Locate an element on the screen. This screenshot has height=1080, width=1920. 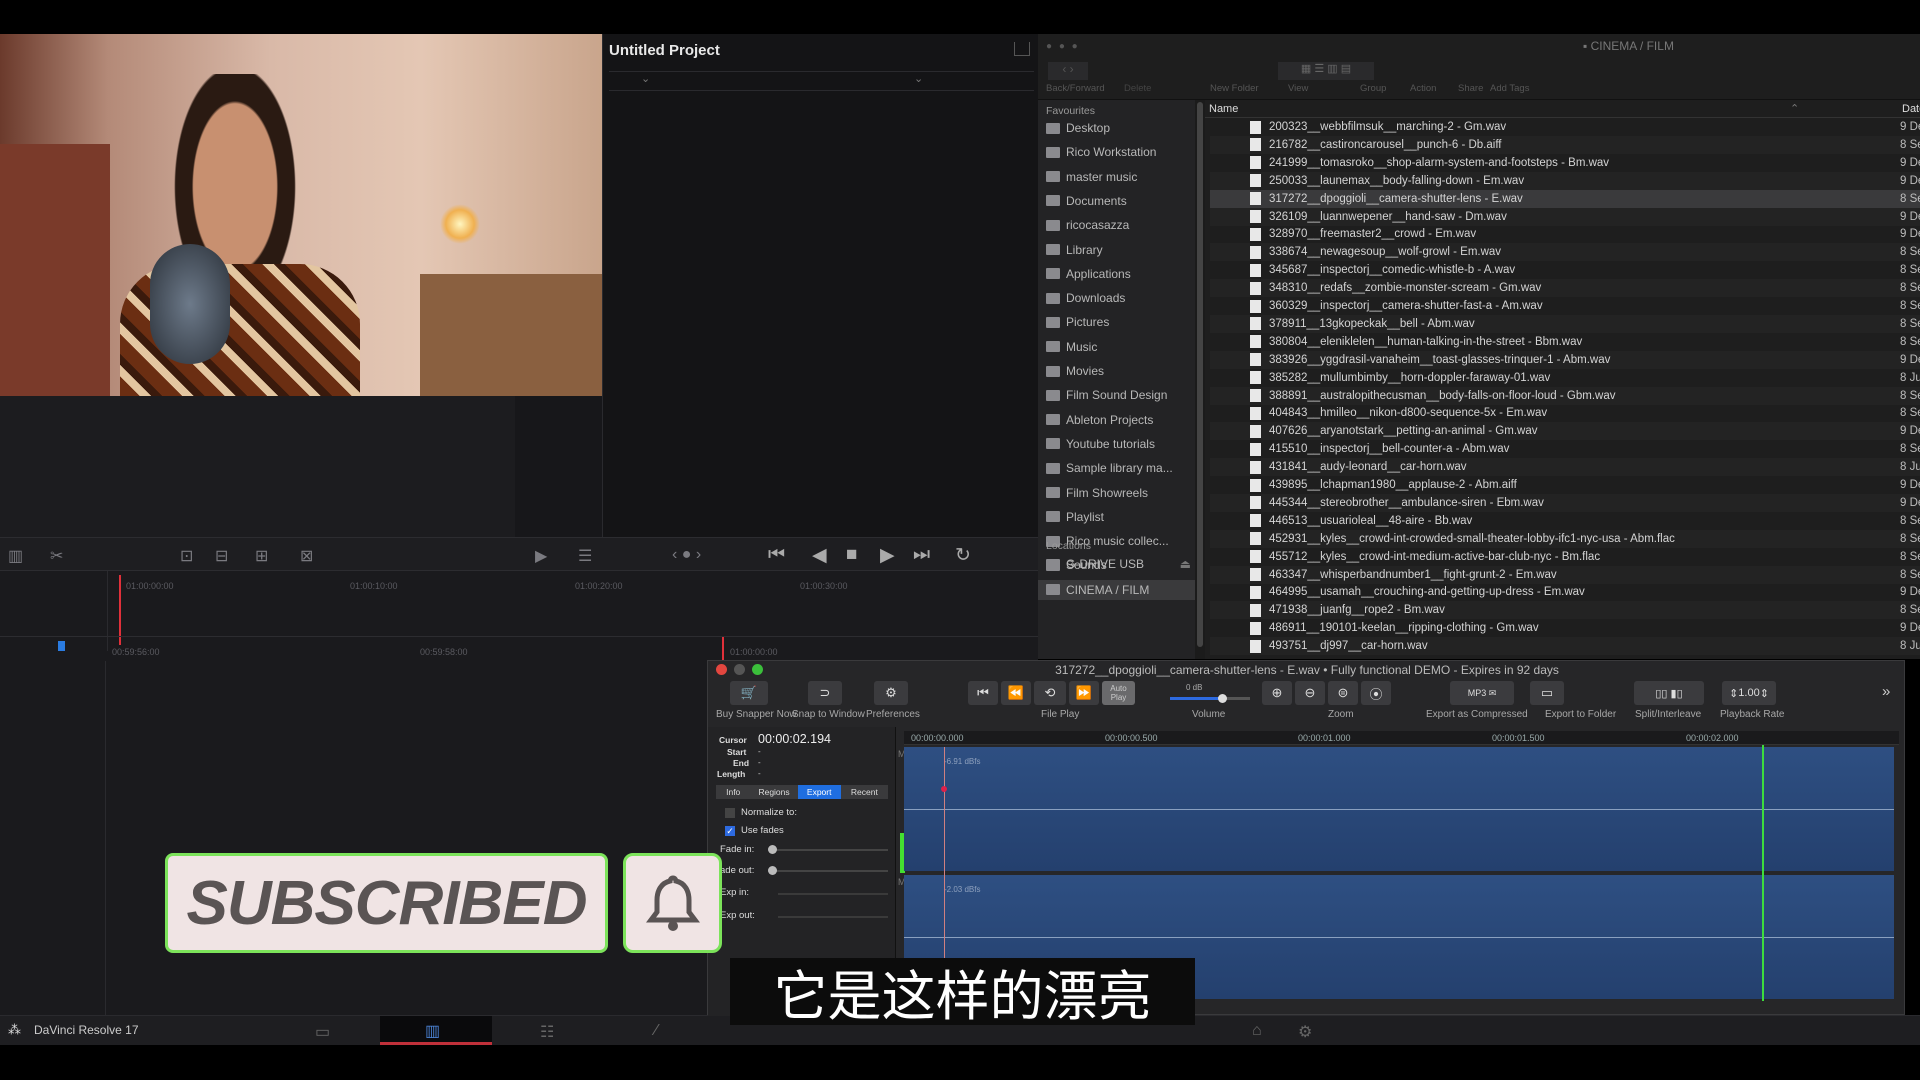
file-row: 493751__dj997__car-horn.wav 8 Jun 202 is located at coordinates (1565, 646).